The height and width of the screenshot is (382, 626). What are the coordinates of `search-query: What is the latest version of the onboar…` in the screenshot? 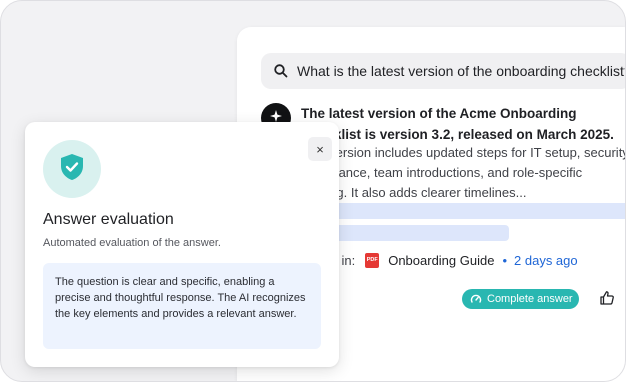 It's located at (461, 71).